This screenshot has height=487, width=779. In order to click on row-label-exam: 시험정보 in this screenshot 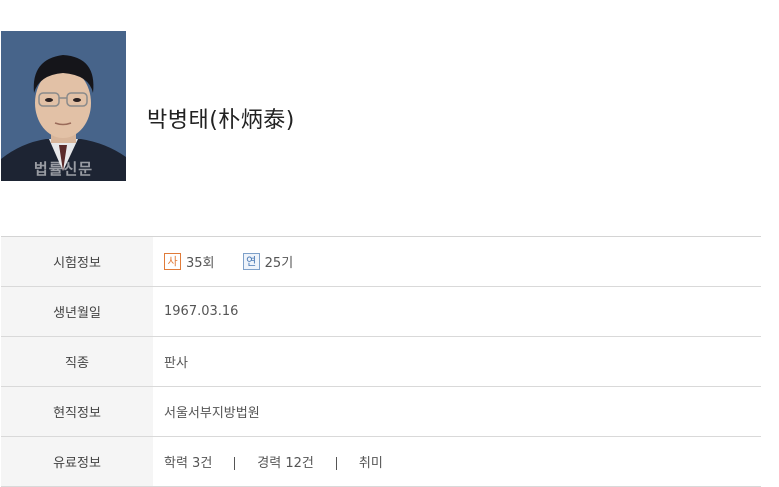, I will do `click(77, 261)`.